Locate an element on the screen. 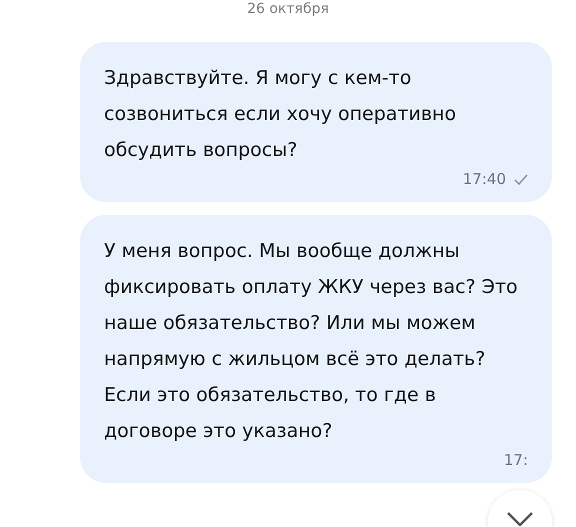  chevron-down-icon is located at coordinates (520, 519).